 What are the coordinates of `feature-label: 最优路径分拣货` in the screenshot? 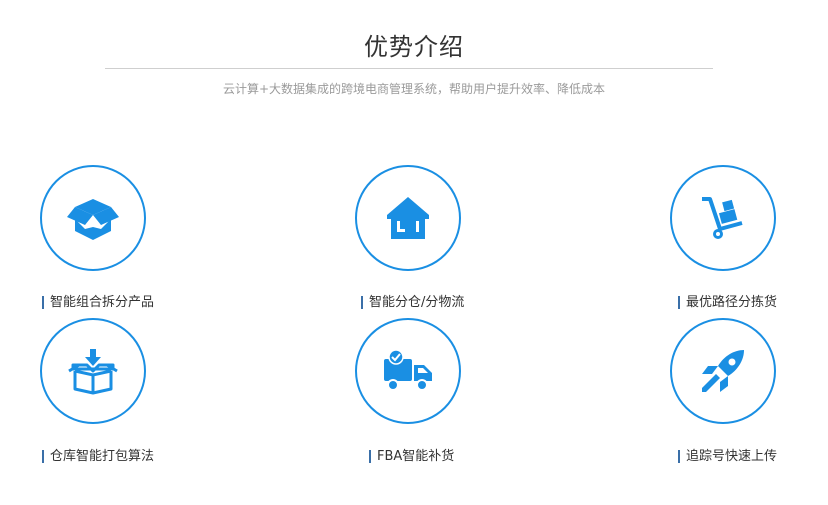 It's located at (727, 302).